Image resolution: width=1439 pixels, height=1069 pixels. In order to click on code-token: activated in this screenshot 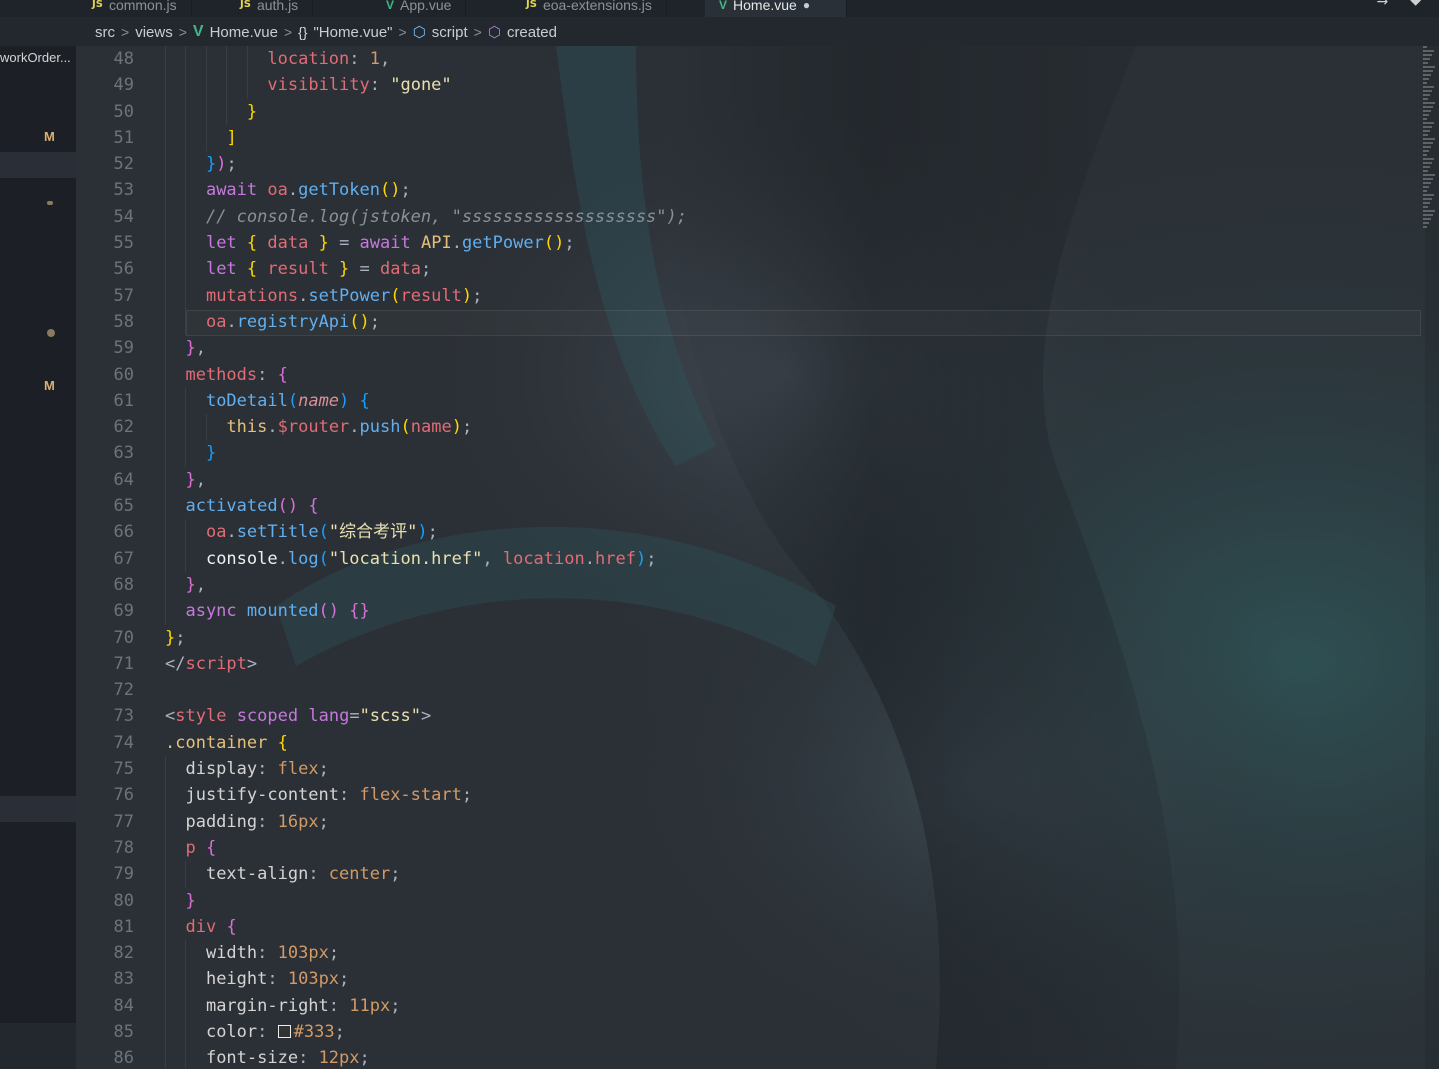, I will do `click(231, 506)`.